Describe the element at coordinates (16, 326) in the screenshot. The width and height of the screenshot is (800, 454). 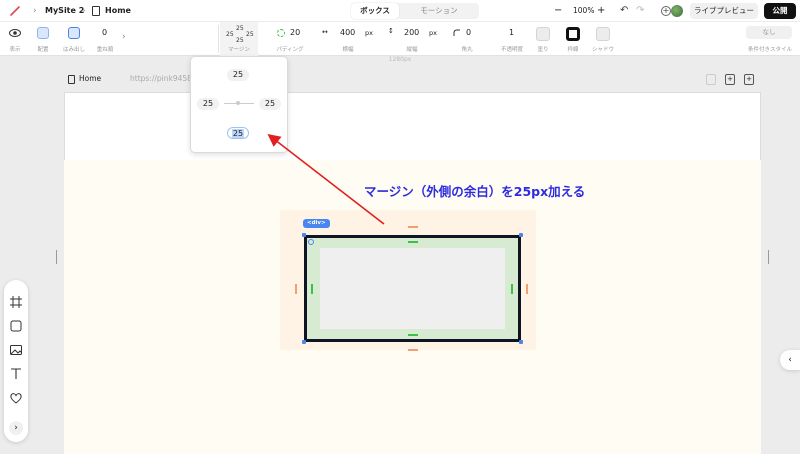
I see `rectangle-icon` at that location.